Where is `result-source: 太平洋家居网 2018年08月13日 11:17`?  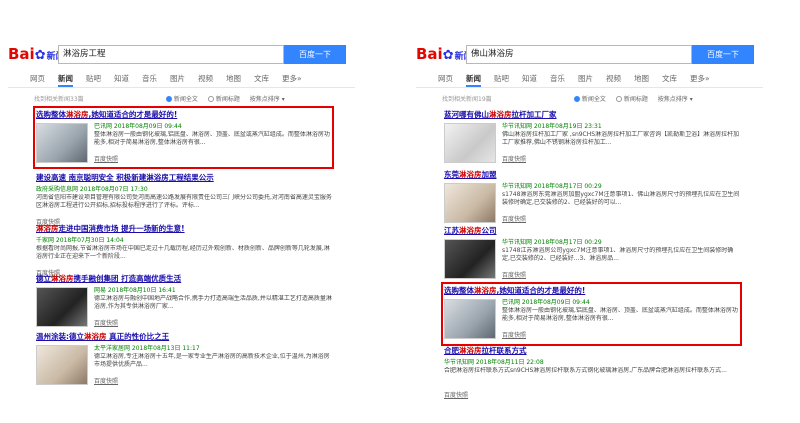 result-source: 太平洋家居网 2018年08月13日 11:17 is located at coordinates (147, 348).